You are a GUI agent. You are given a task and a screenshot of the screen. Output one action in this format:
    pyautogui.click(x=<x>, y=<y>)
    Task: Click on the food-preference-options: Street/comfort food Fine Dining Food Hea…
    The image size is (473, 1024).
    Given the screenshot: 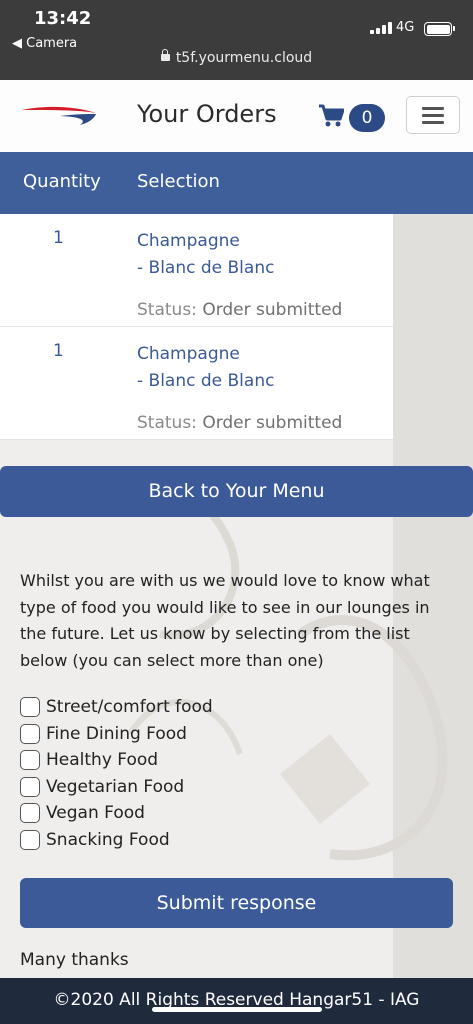 What is the action you would take?
    pyautogui.click(x=116, y=773)
    